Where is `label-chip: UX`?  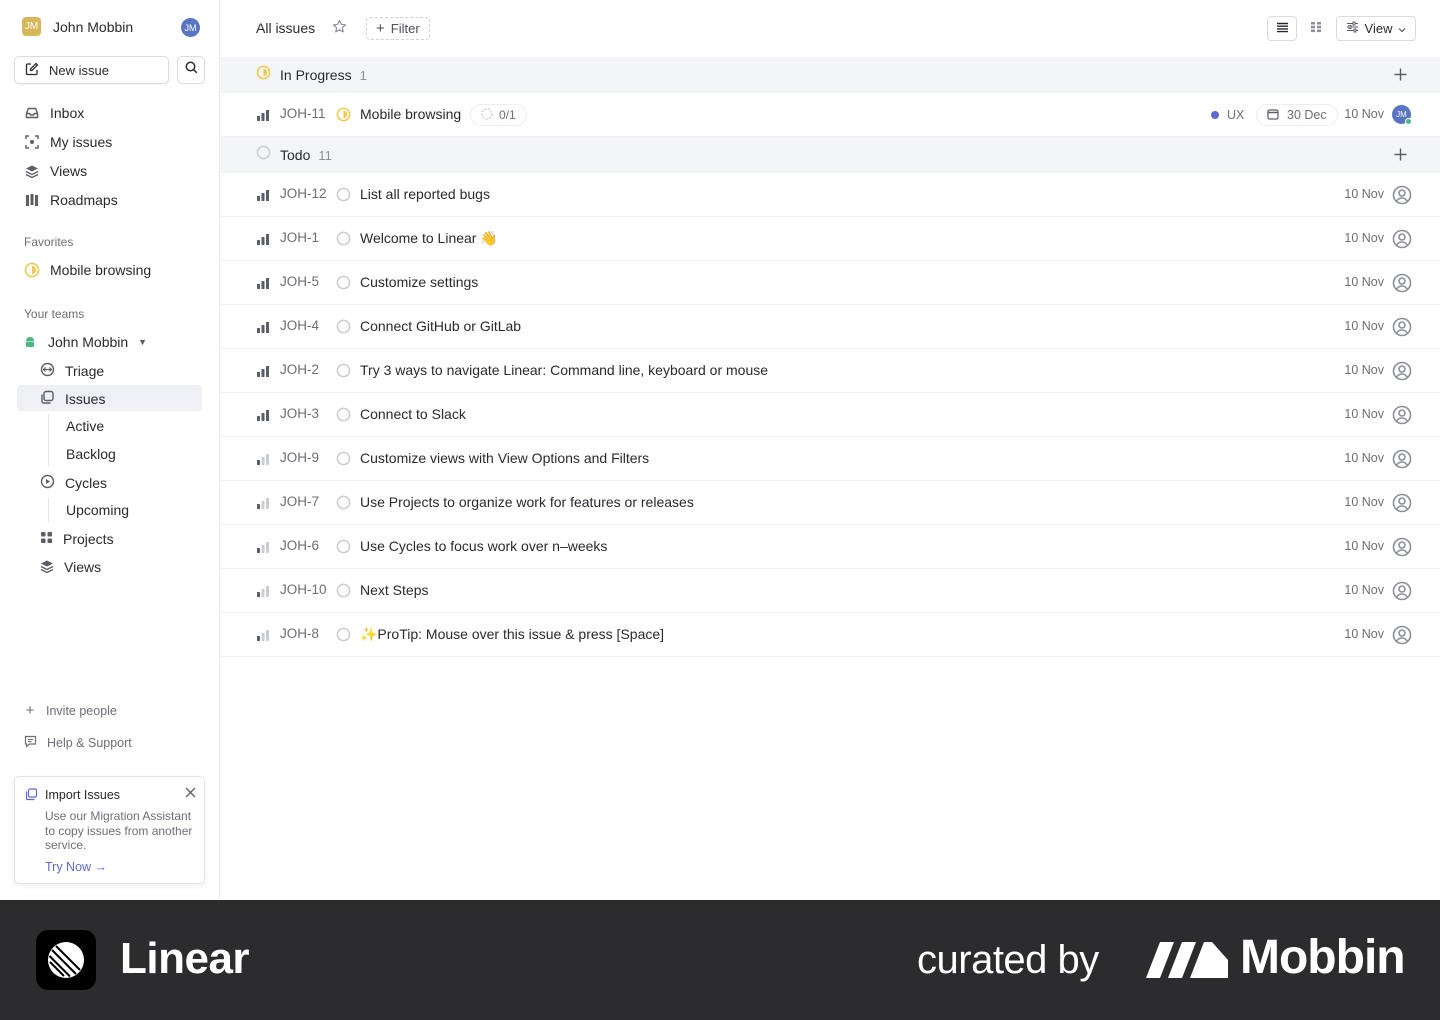
label-chip: UX is located at coordinates (1227, 115).